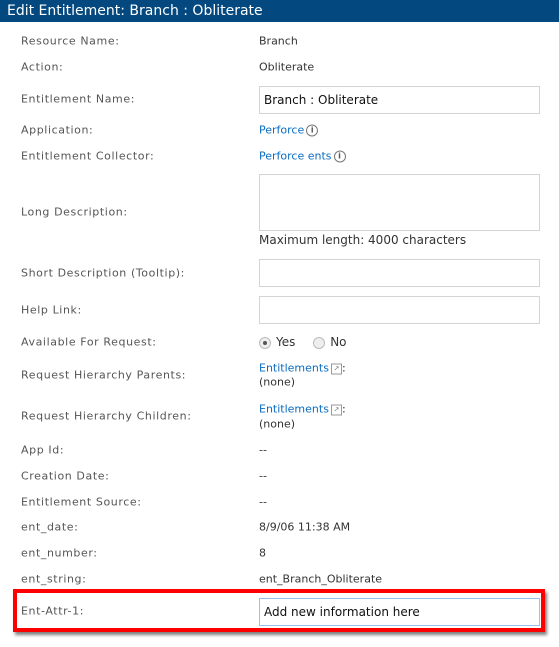 This screenshot has width=559, height=647. Describe the element at coordinates (78, 99) in the screenshot. I see `entitlement-name-label: Entitlement Name:` at that location.